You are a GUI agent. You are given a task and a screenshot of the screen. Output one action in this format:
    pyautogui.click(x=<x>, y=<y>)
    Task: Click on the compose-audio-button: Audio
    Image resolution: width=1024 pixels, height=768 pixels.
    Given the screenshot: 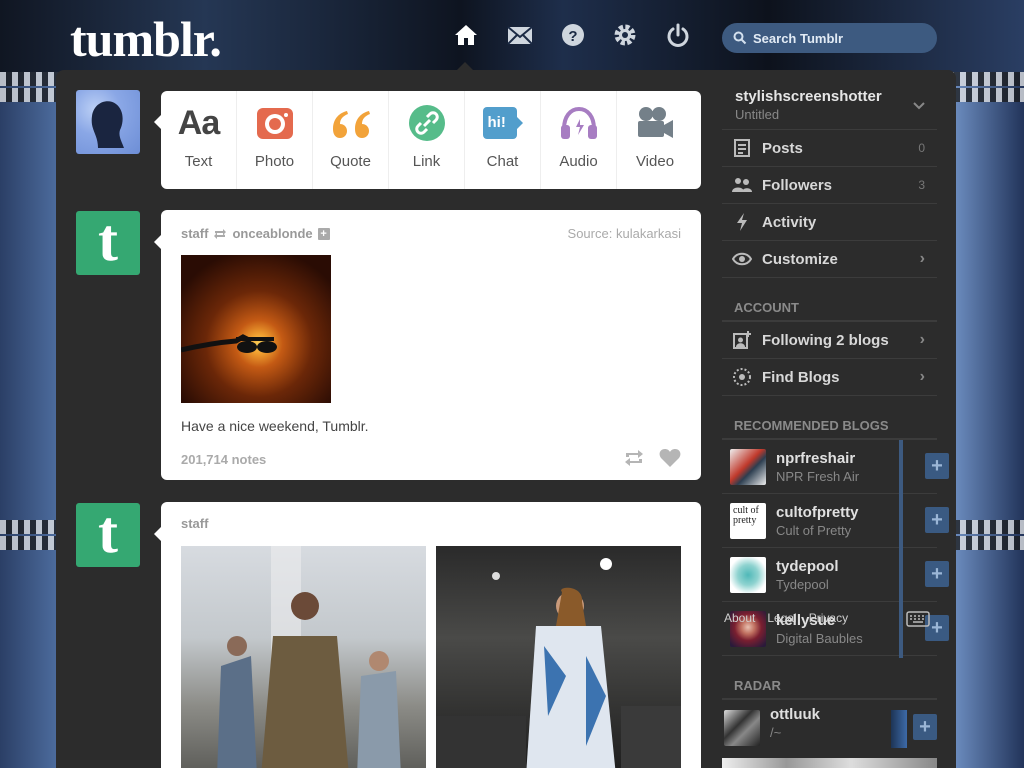 What is the action you would take?
    pyautogui.click(x=579, y=140)
    